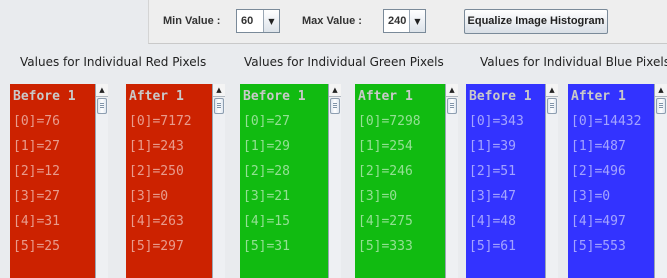 Image resolution: width=667 pixels, height=278 pixels. Describe the element at coordinates (171, 121) in the screenshot. I see `list-item: [0]=7172` at that location.